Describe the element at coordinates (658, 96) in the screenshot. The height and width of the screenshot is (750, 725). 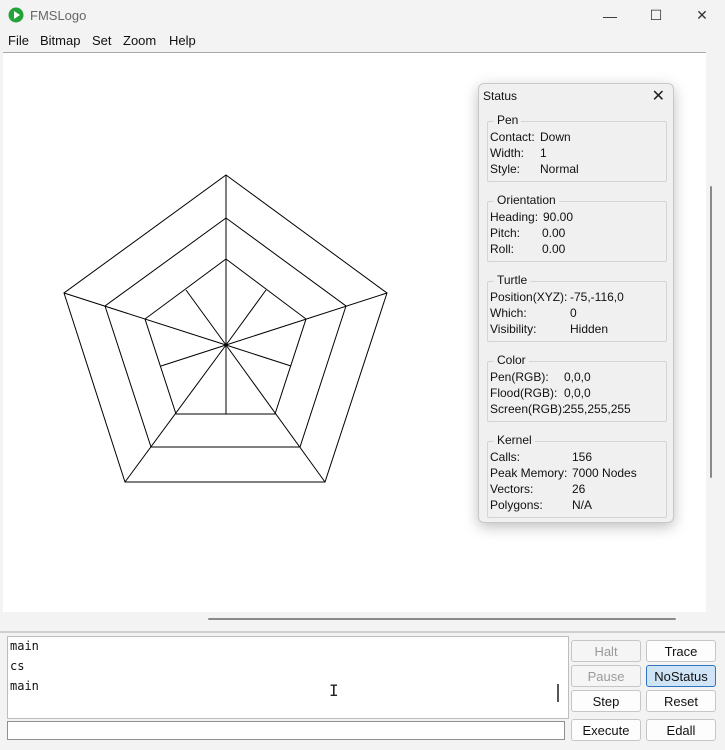
I see `close-icon: ✕` at that location.